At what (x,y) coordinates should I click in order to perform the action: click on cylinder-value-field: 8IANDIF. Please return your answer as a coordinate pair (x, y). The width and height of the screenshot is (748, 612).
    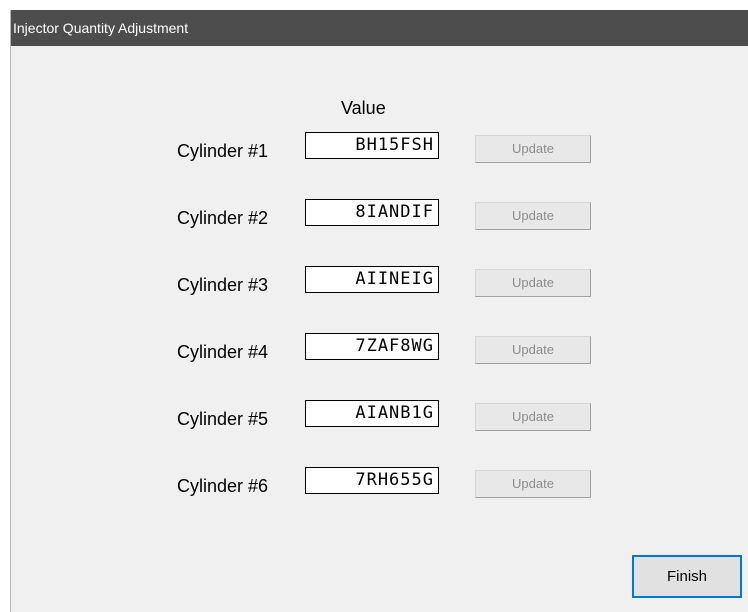
    Looking at the image, I should click on (372, 212).